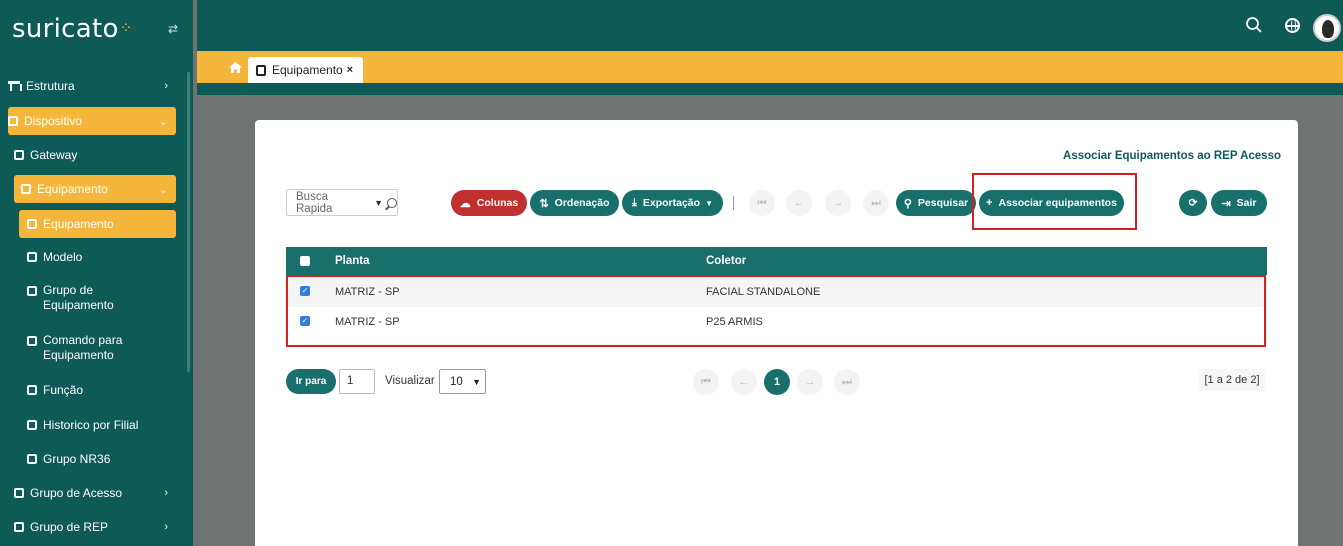 This screenshot has width=1343, height=546. What do you see at coordinates (342, 202) in the screenshot?
I see `quick-search-input: Busca Rapida ▼` at bounding box center [342, 202].